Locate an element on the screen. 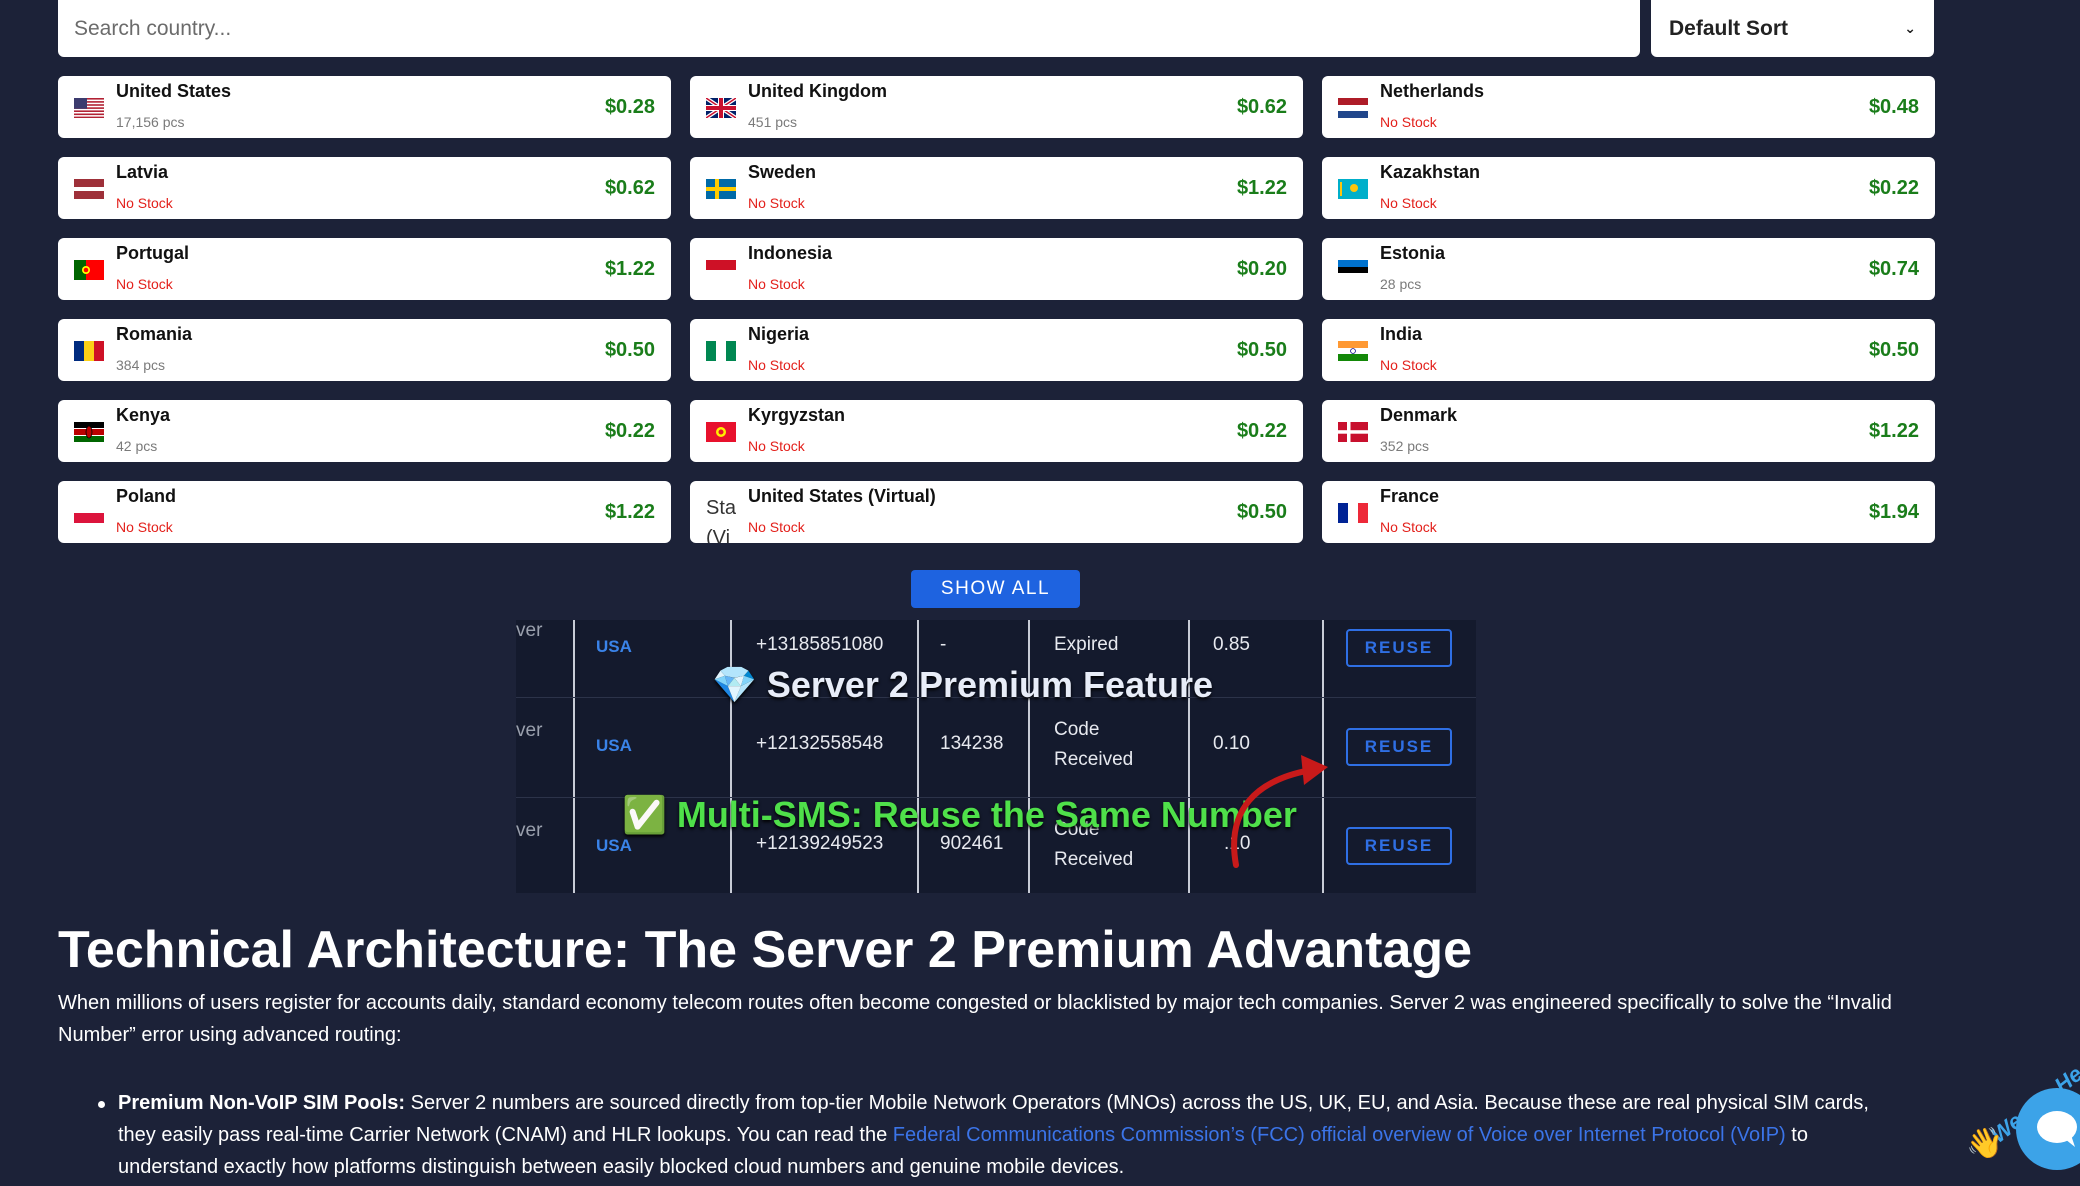  country-name: Latvia is located at coordinates (142, 172).